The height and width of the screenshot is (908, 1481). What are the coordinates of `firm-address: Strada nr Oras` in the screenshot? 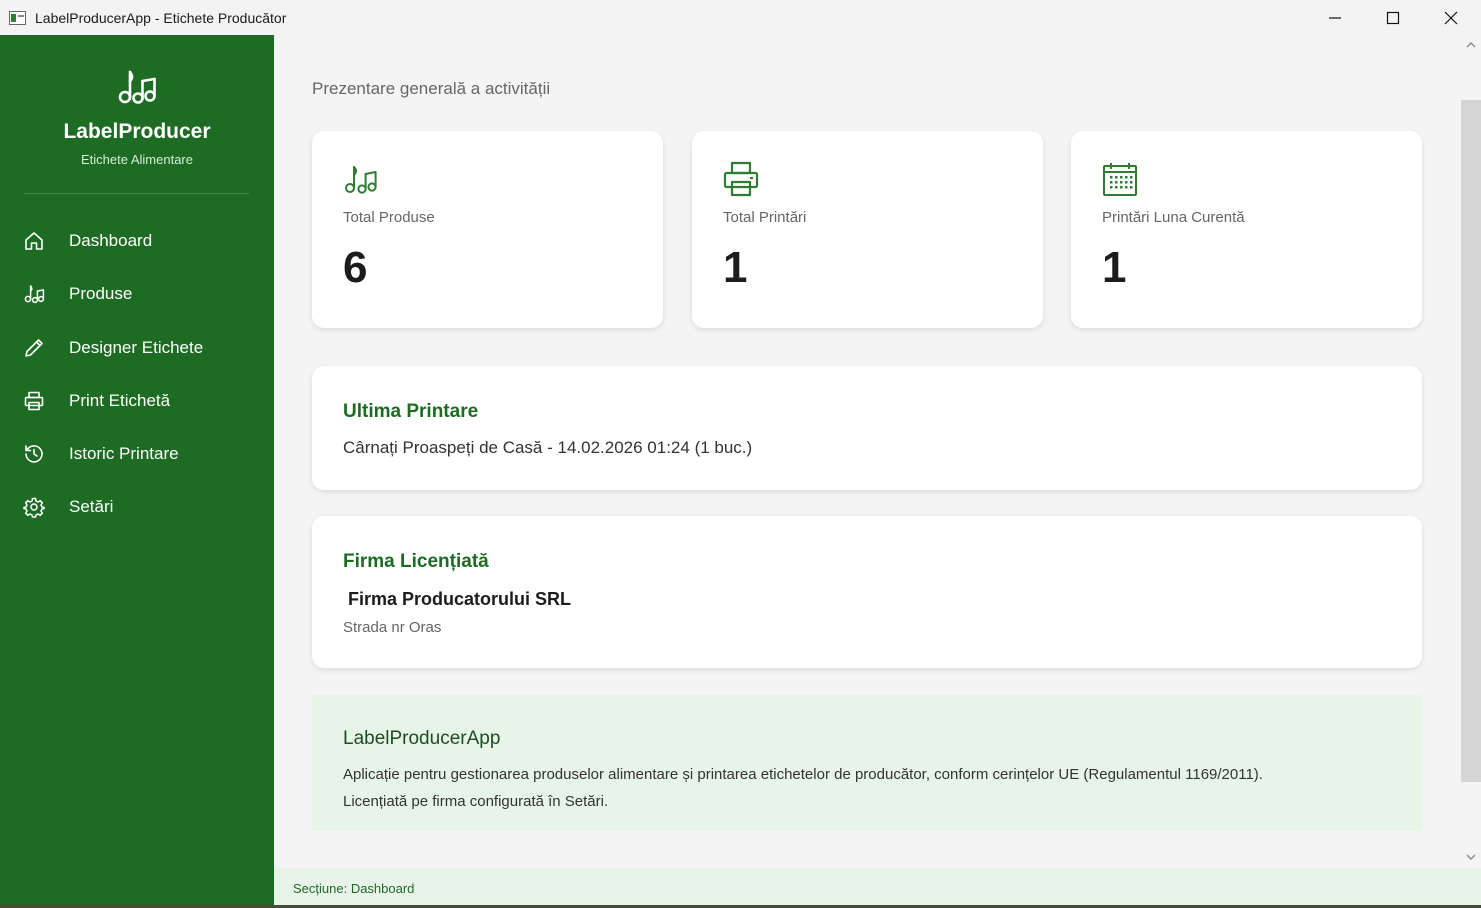 It's located at (392, 627).